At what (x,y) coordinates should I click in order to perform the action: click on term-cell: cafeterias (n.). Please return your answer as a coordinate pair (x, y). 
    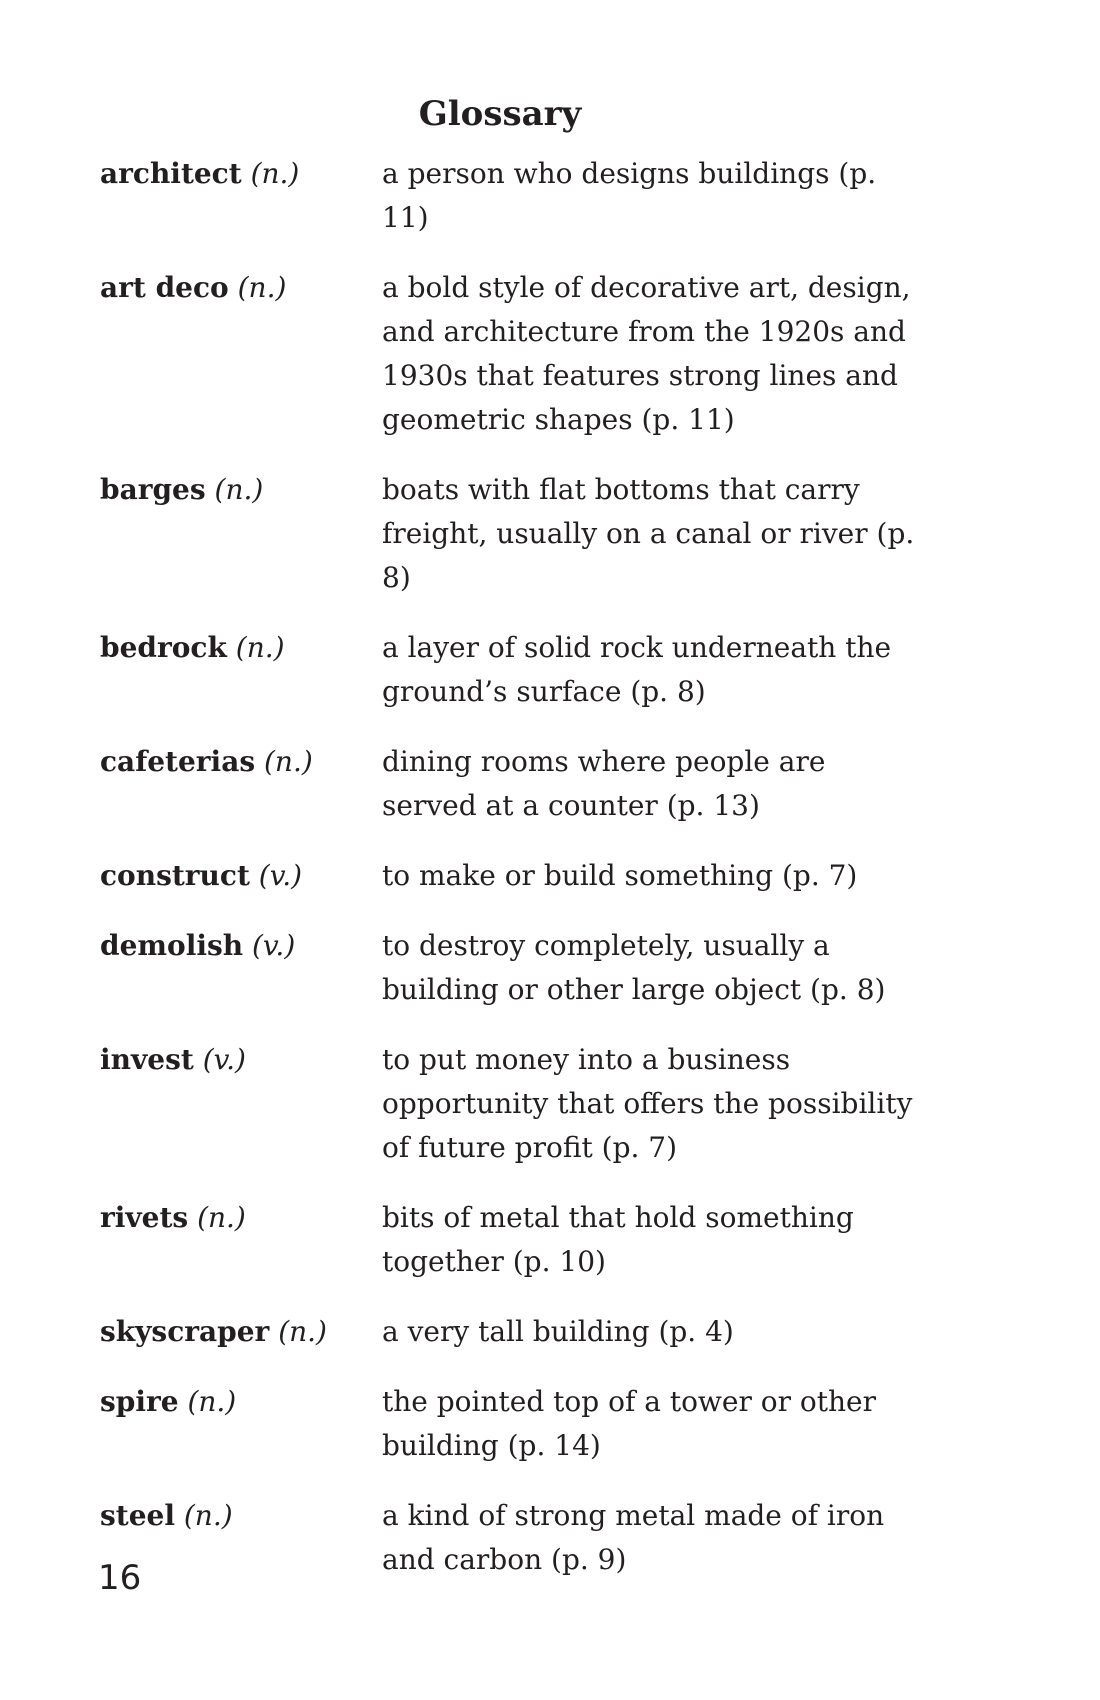
    Looking at the image, I should click on (241, 784).